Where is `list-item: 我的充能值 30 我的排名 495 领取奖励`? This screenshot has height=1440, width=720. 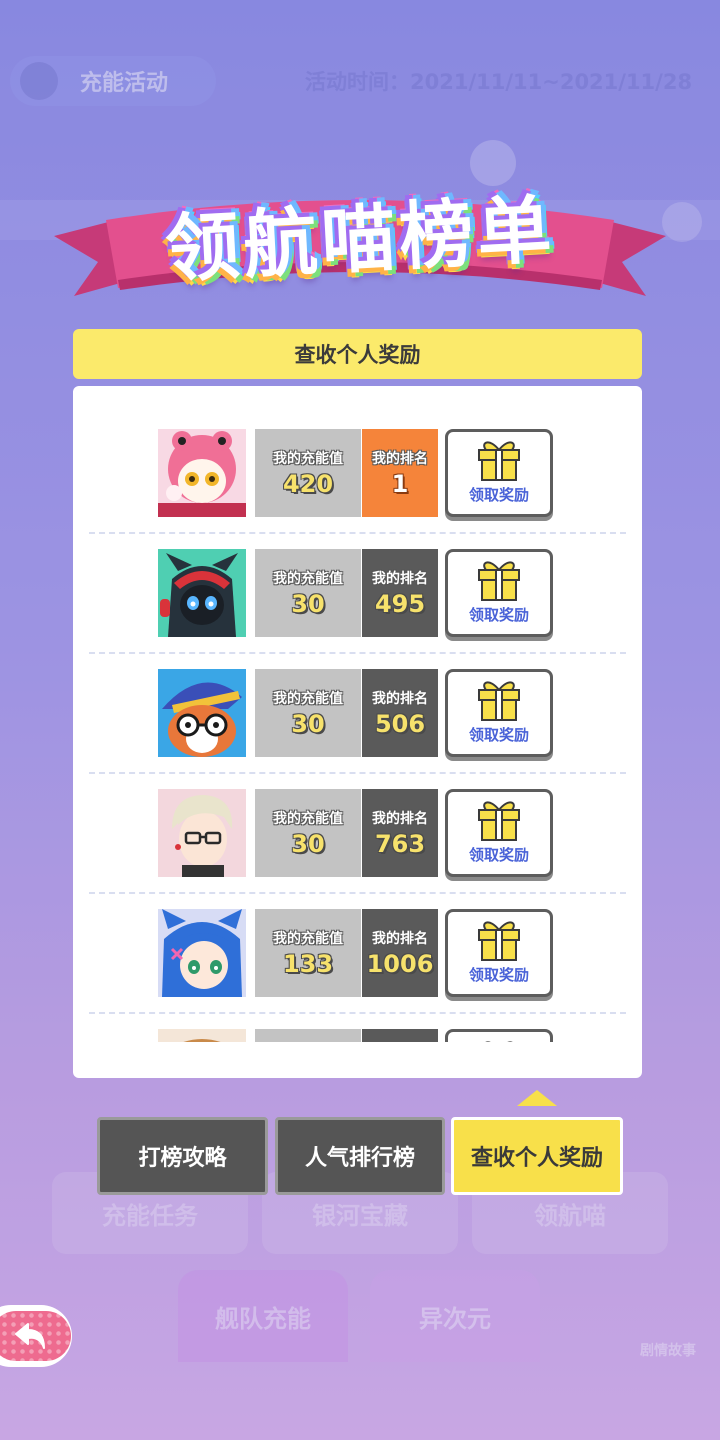
list-item: 我的充能值 30 我的排名 495 领取奖励 is located at coordinates (357, 580).